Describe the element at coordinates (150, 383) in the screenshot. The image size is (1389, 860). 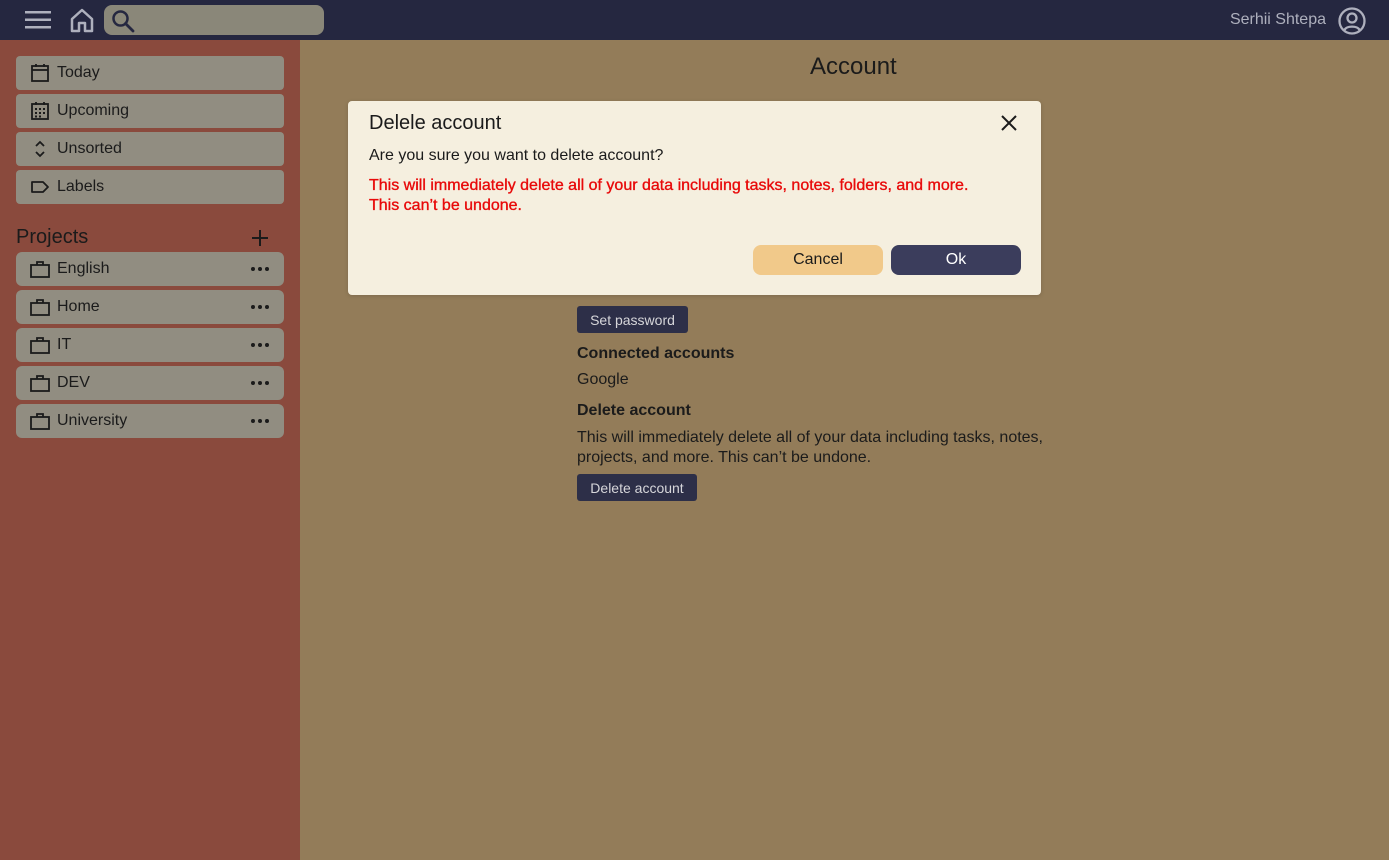
I see `project-item-dev: DEV` at that location.